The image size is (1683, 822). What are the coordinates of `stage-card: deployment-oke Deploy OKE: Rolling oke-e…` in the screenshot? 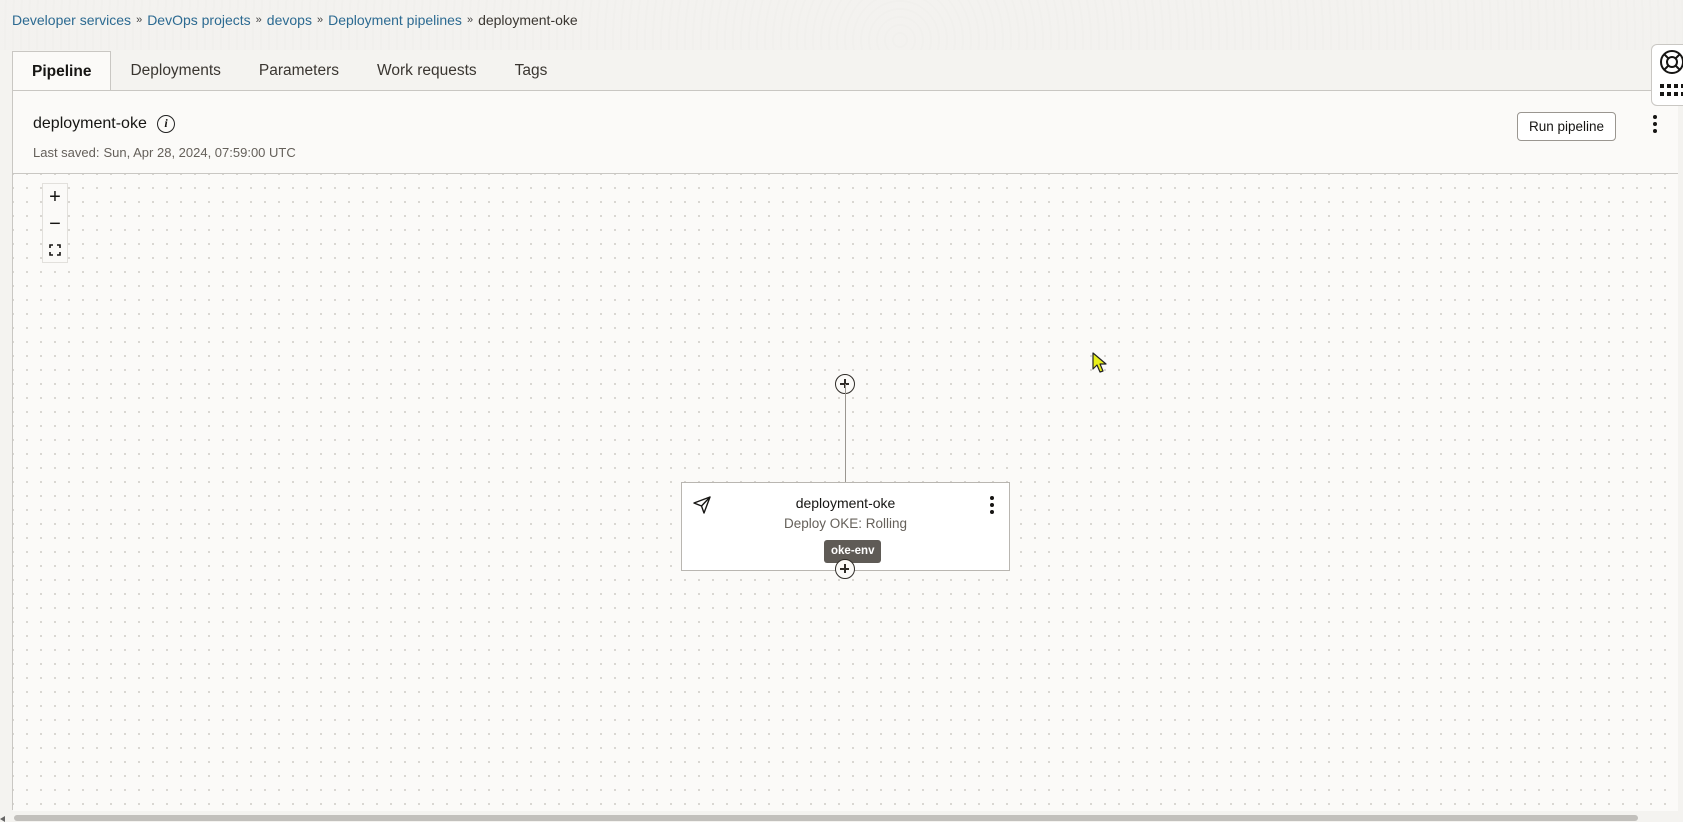 It's located at (845, 526).